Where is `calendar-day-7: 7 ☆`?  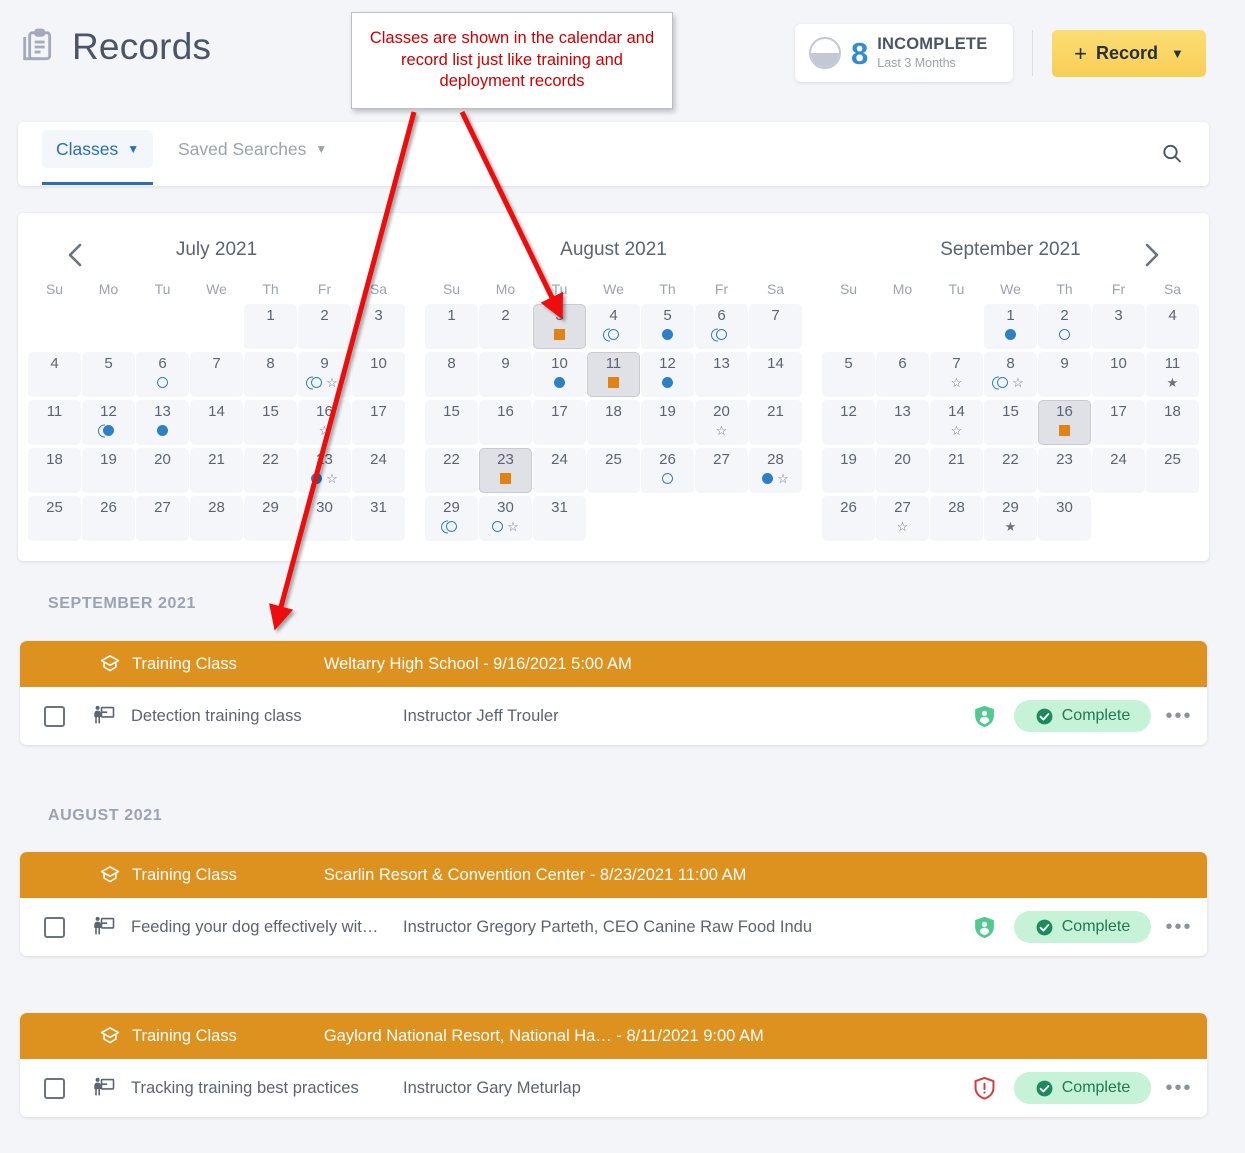 calendar-day-7: 7 ☆ is located at coordinates (956, 374).